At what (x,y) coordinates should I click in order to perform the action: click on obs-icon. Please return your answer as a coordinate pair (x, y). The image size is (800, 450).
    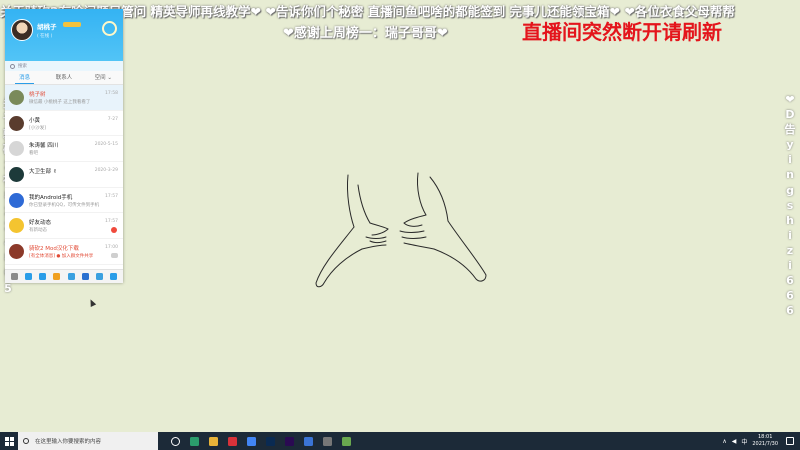
    Looking at the image, I should click on (327, 441).